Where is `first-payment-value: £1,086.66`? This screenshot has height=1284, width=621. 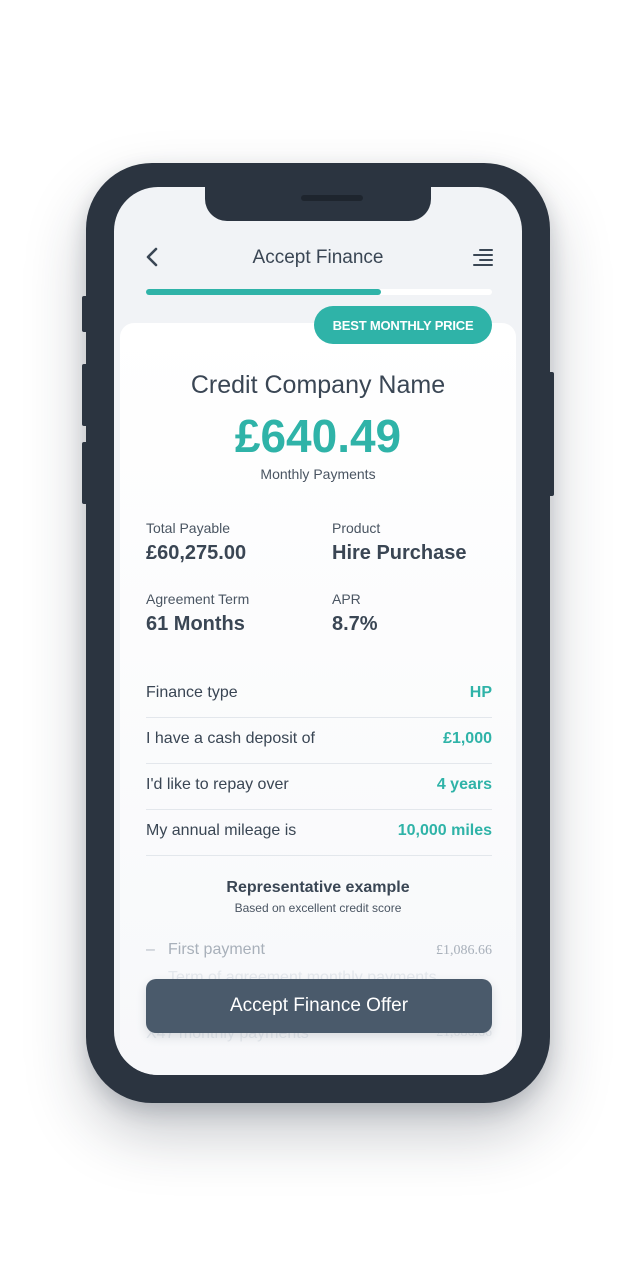 first-payment-value: £1,086.66 is located at coordinates (464, 950).